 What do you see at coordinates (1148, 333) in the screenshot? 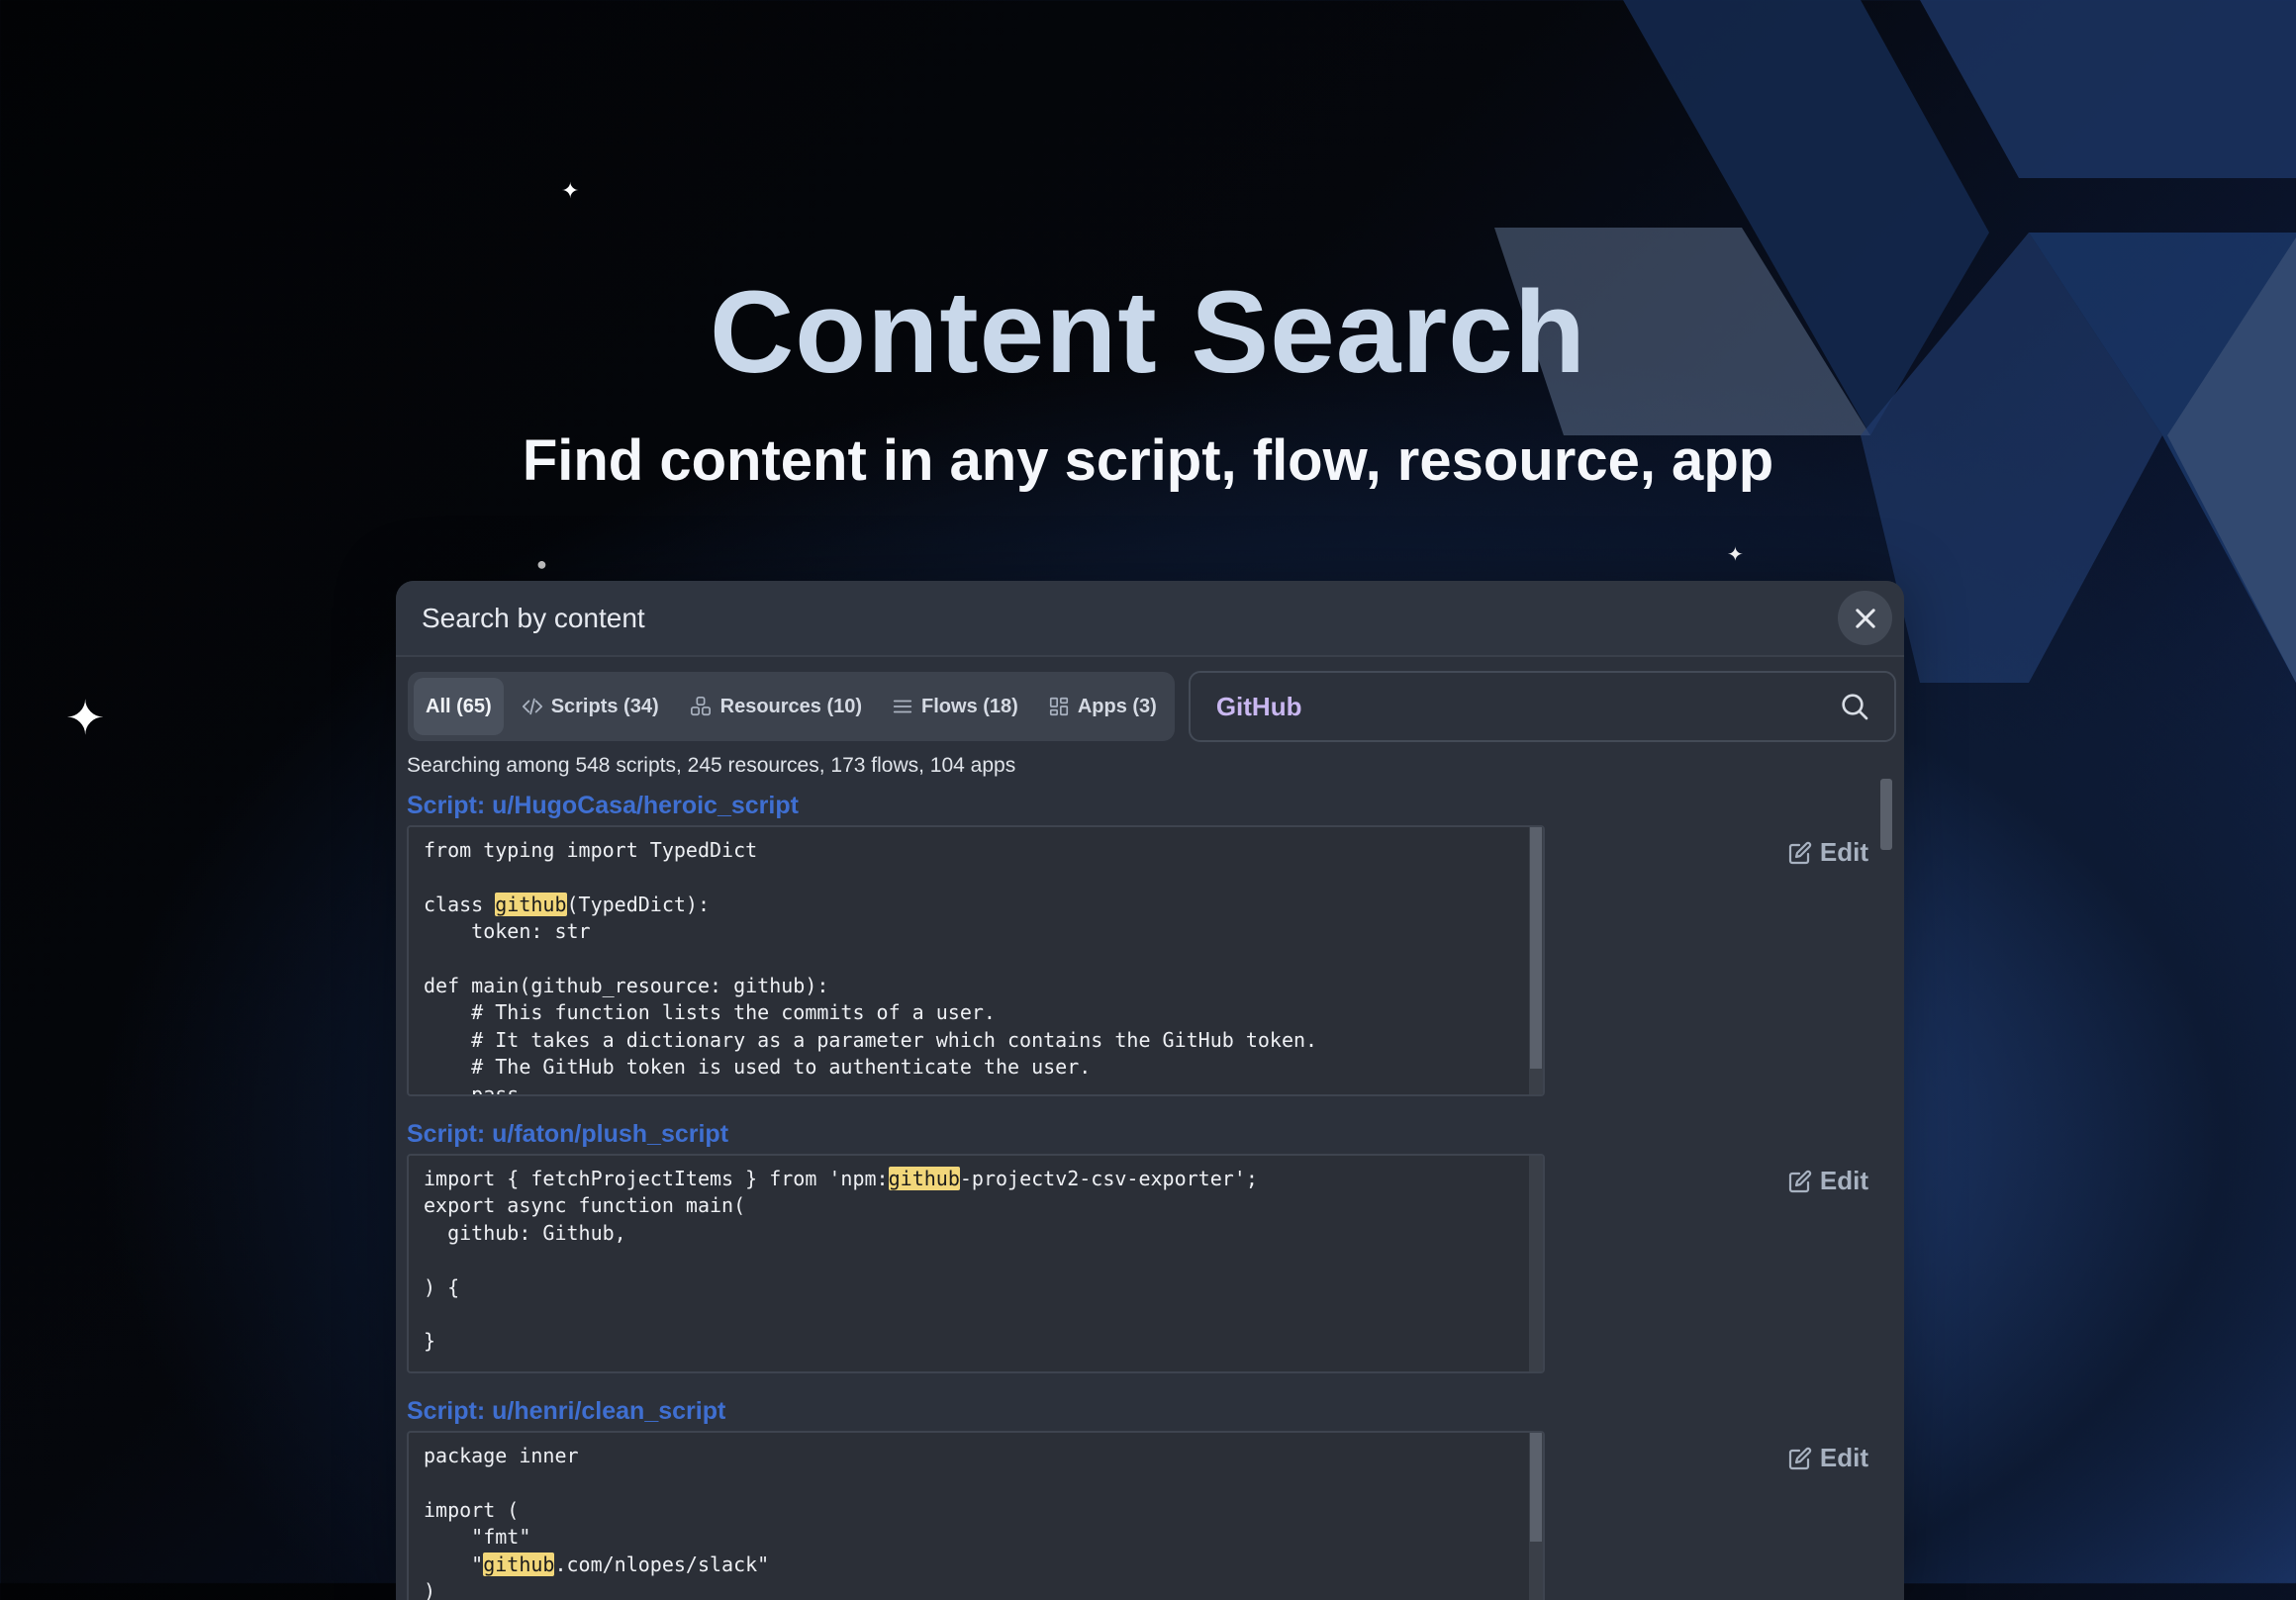
I see `page-title: Content Search` at bounding box center [1148, 333].